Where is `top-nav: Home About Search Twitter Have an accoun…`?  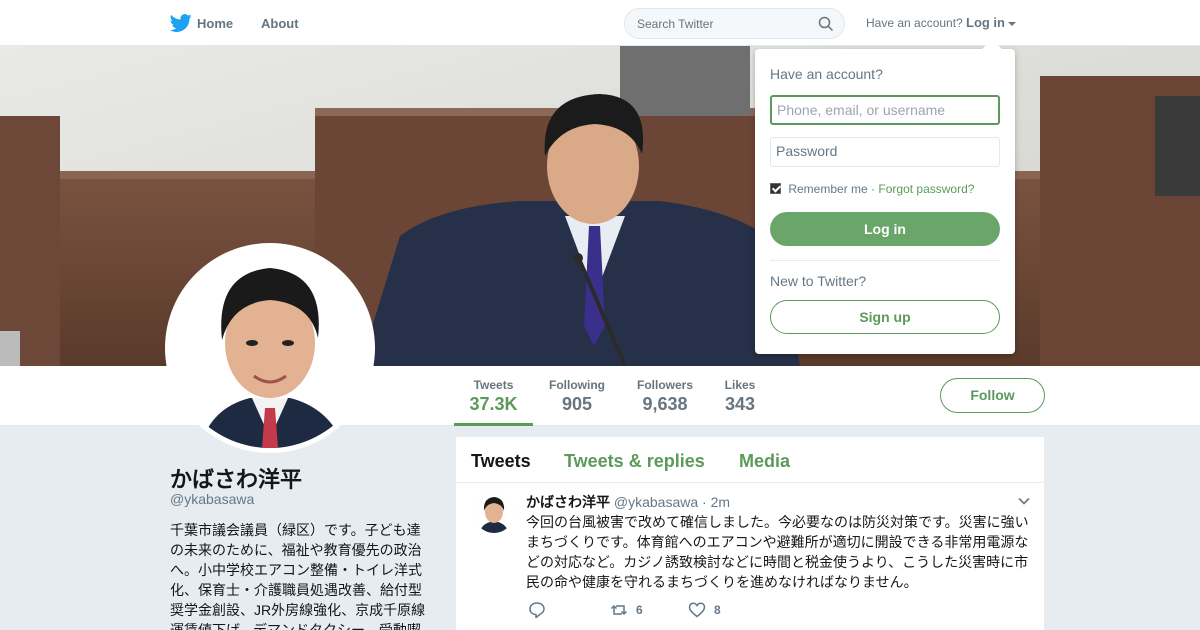
top-nav: Home About Search Twitter Have an accoun… is located at coordinates (600, 23).